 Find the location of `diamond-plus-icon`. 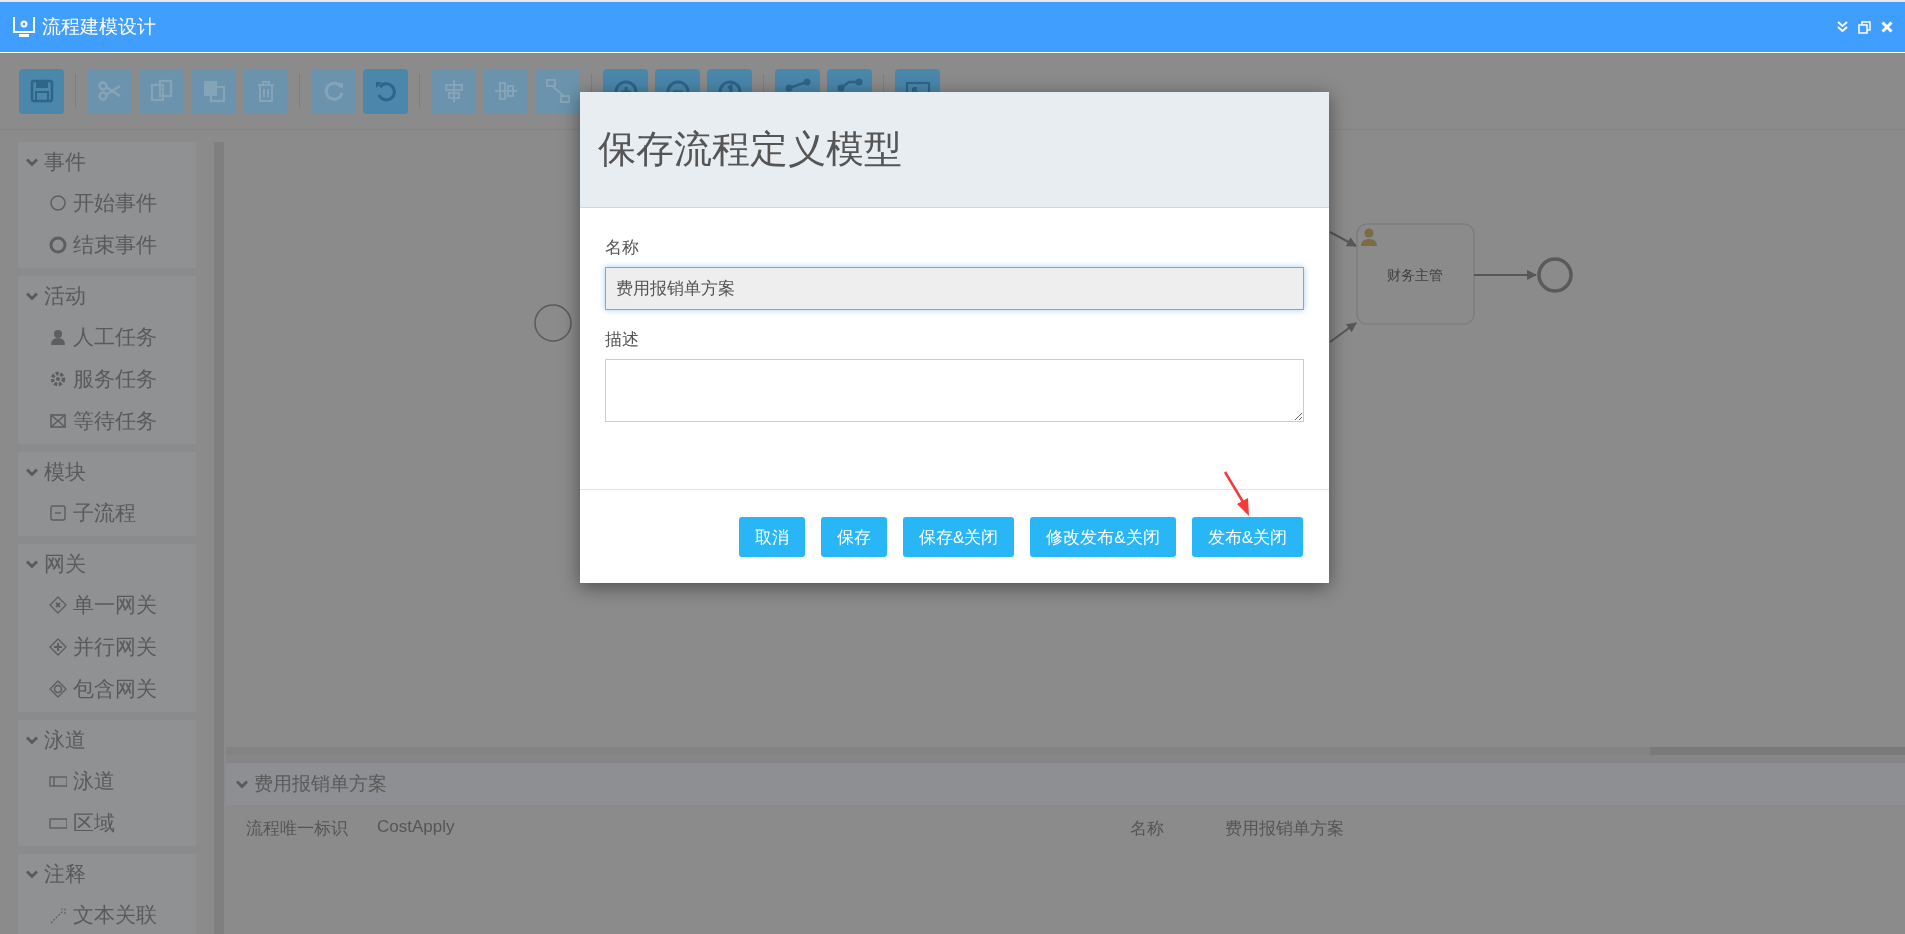

diamond-plus-icon is located at coordinates (58, 647).